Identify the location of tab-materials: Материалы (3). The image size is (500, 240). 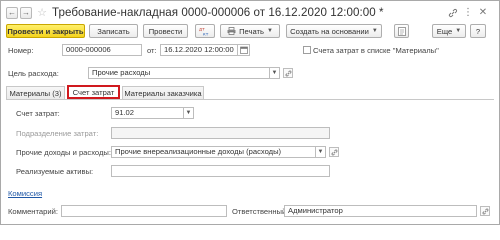
(35, 92).